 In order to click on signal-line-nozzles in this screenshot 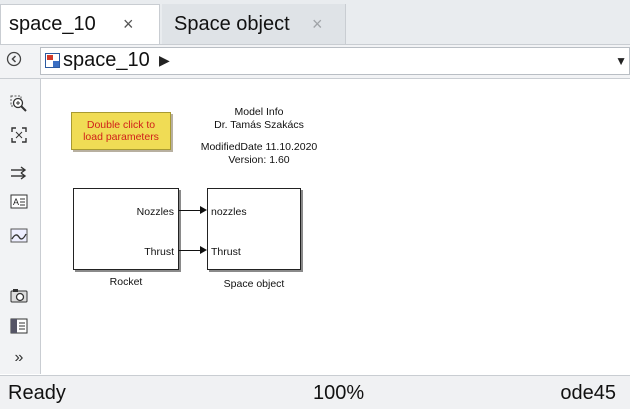, I will do `click(189, 210)`.